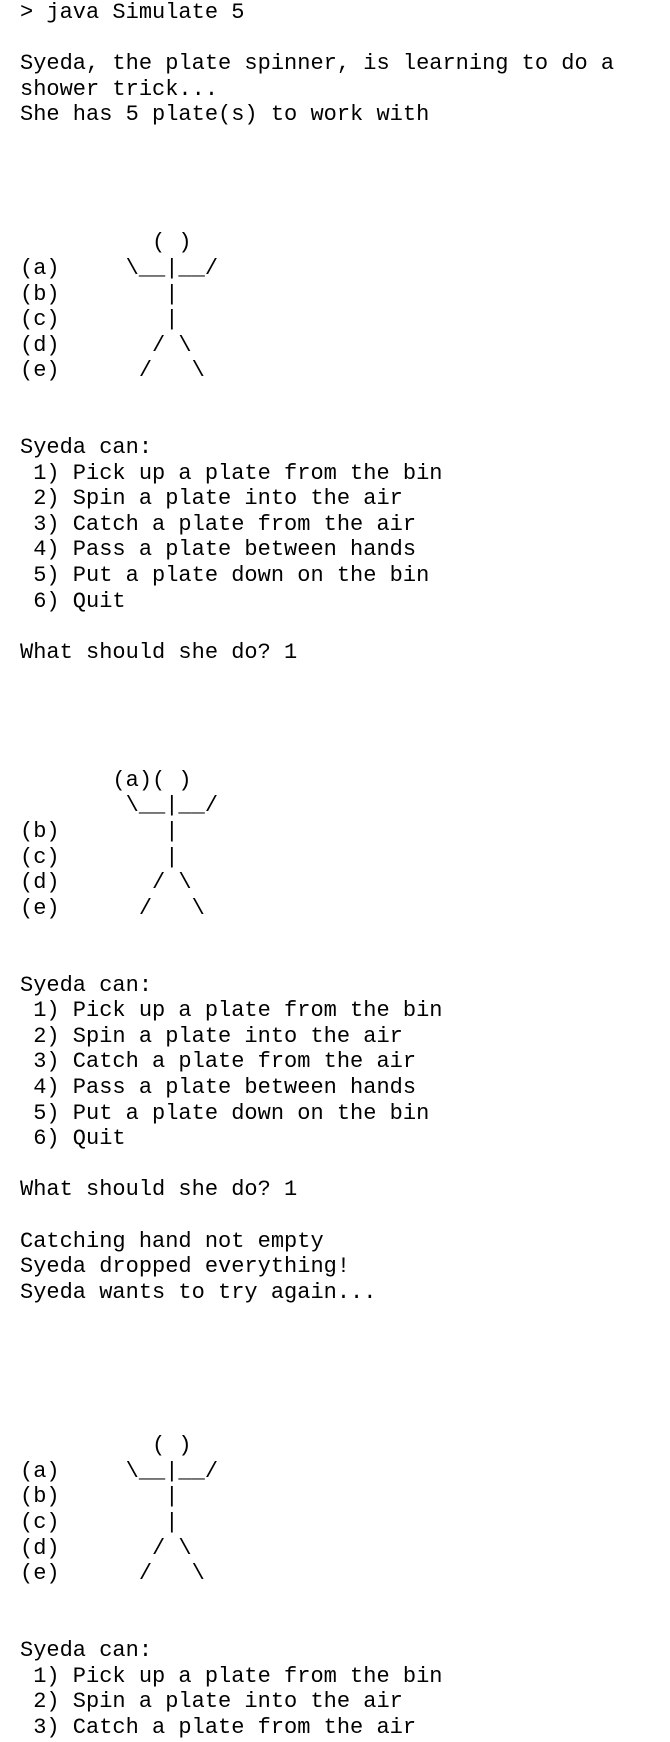 This screenshot has height=1742, width=670. Describe the element at coordinates (225, 115) in the screenshot. I see `terminal-line: She has 5 plate(s) to work with` at that location.